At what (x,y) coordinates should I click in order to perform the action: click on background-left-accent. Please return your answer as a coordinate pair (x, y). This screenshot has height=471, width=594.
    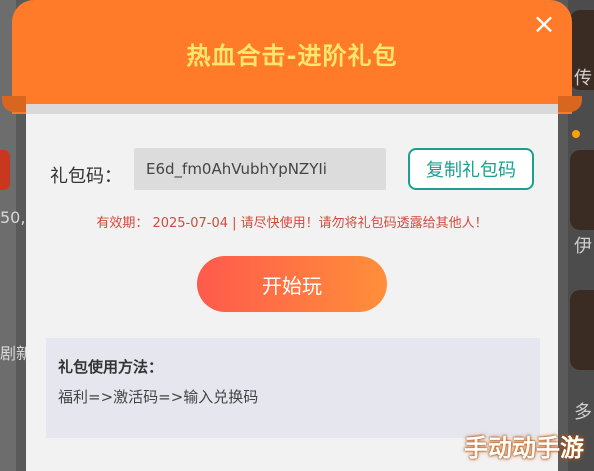
    Looking at the image, I should click on (5, 170).